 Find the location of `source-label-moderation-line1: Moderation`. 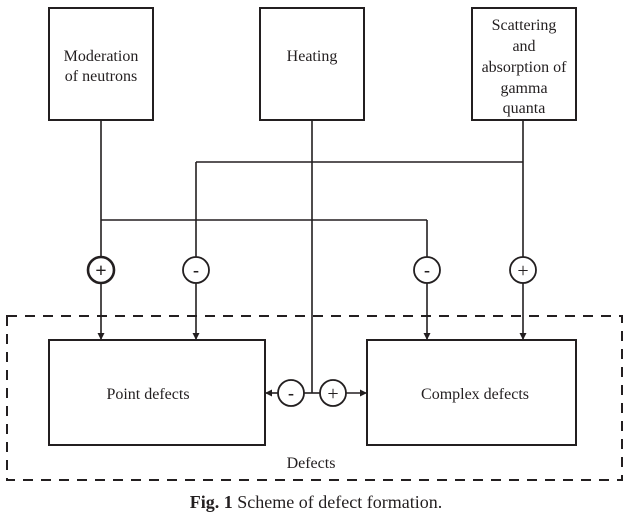

source-label-moderation-line1: Moderation is located at coordinates (101, 56).